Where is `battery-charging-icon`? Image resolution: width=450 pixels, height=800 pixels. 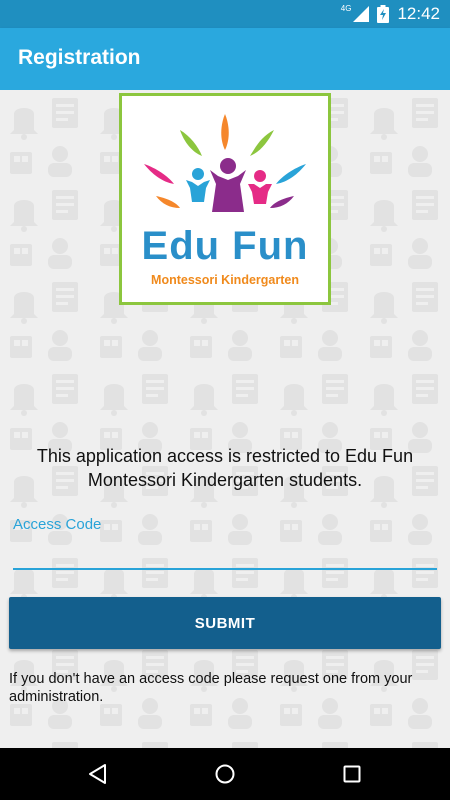 battery-charging-icon is located at coordinates (383, 14).